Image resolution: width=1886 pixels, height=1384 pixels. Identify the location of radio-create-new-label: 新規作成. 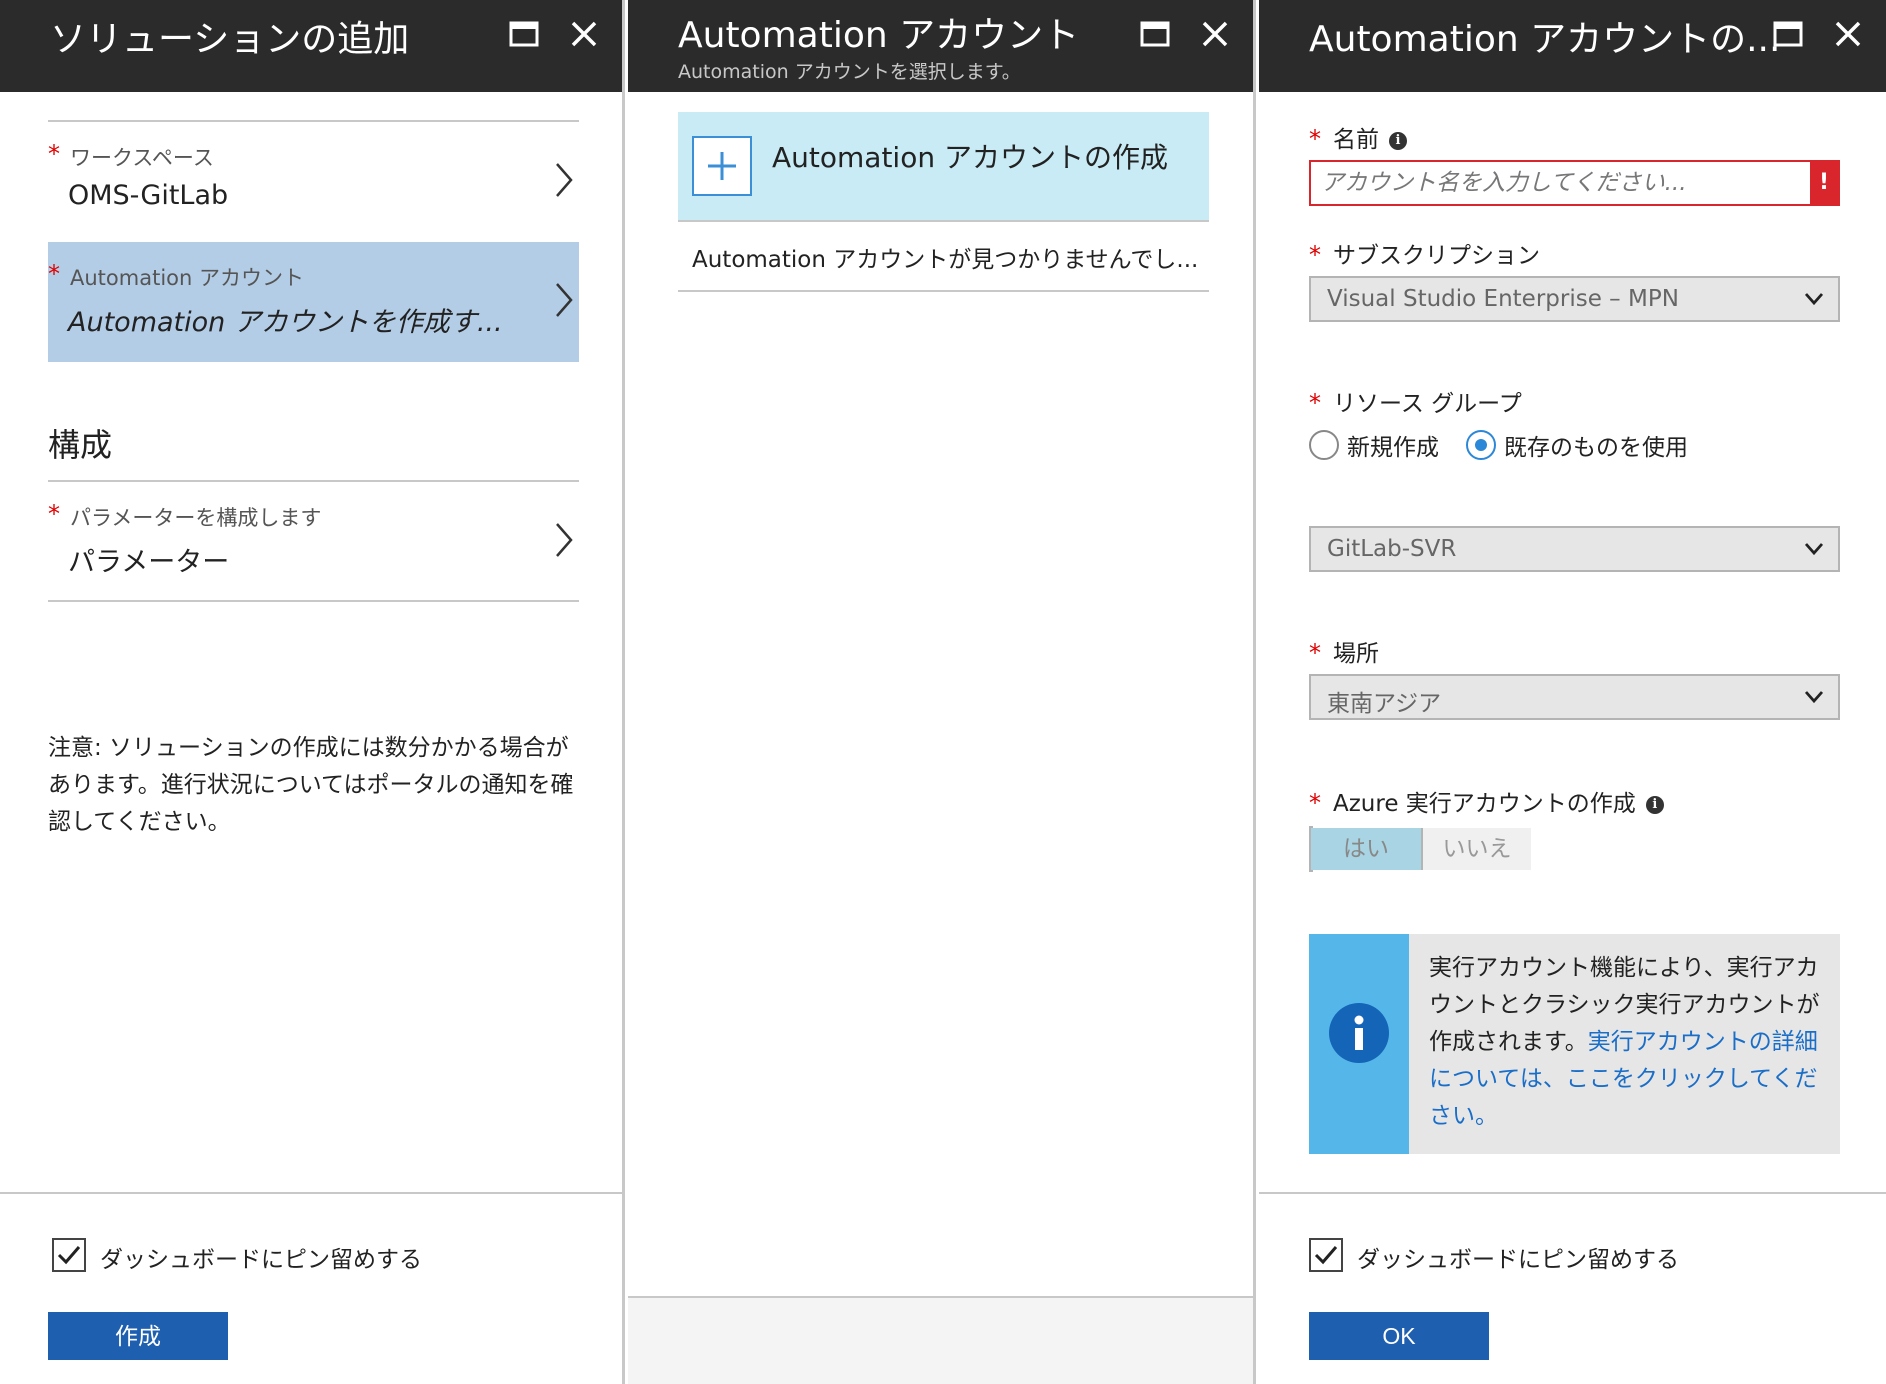
(1393, 448).